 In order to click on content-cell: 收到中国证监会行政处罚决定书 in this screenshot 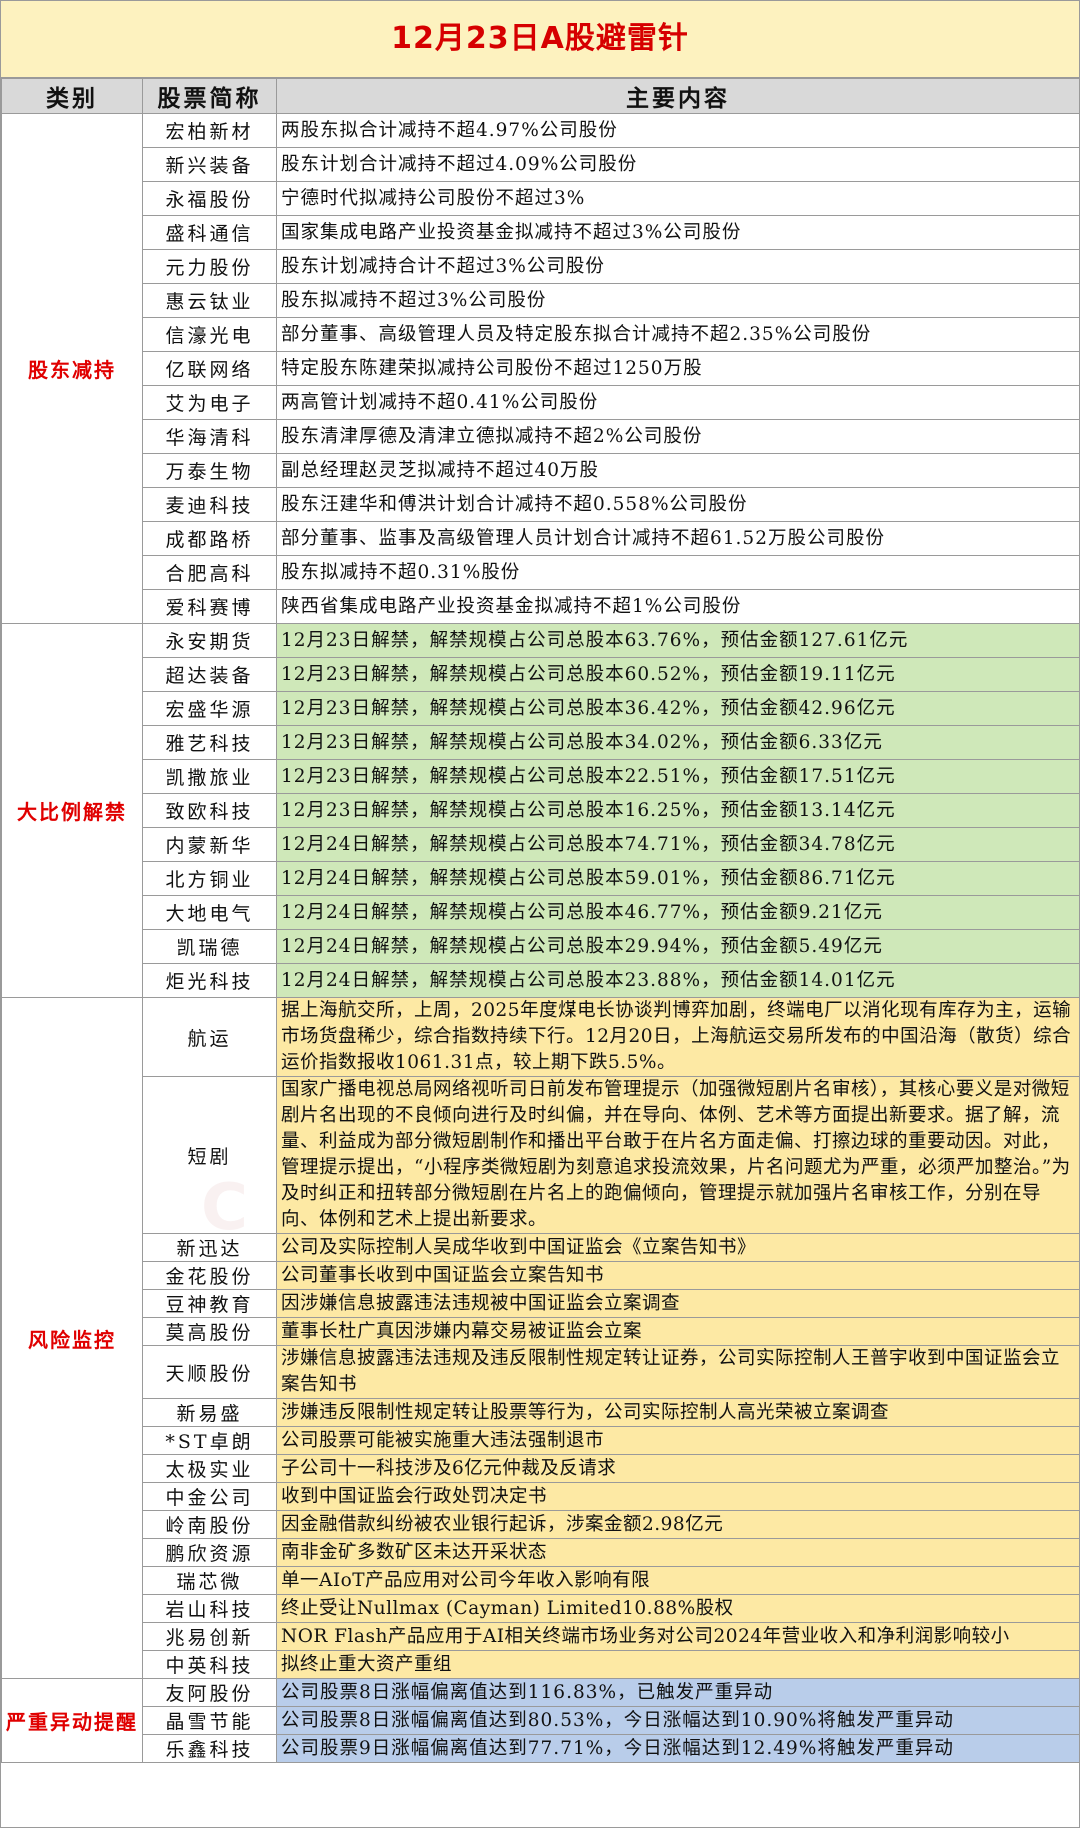, I will do `click(678, 1496)`.